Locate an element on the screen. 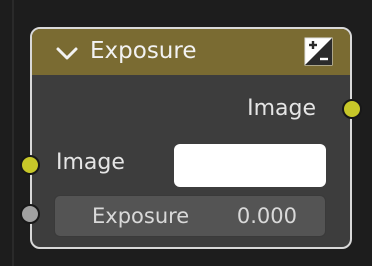 The image size is (372, 266). exposure-field-label: Exposure is located at coordinates (141, 216).